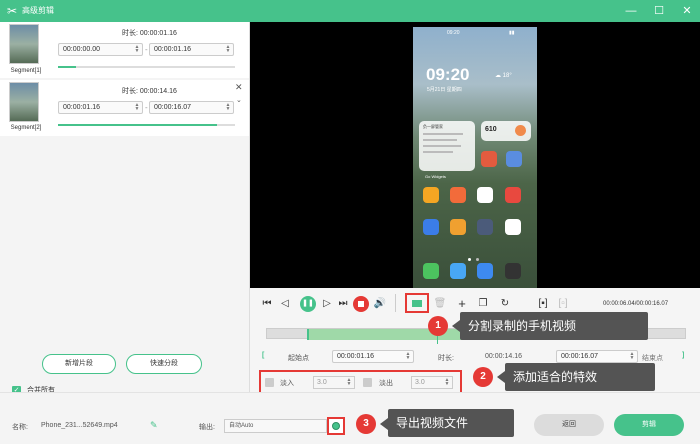  I want to click on new-segment-button: 新增片段, so click(79, 364).